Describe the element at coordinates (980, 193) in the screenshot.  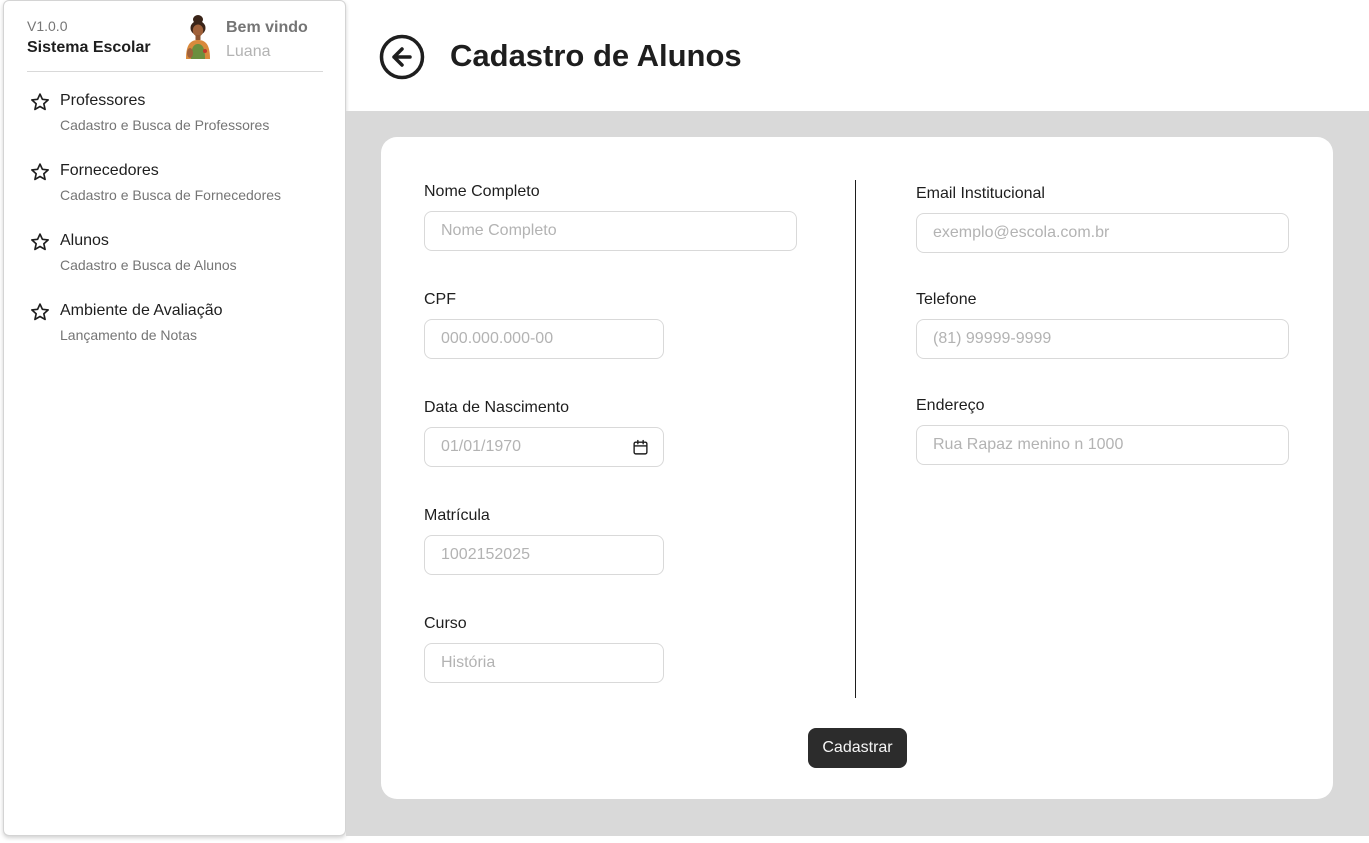
I see `email-label: Email Institucional` at that location.